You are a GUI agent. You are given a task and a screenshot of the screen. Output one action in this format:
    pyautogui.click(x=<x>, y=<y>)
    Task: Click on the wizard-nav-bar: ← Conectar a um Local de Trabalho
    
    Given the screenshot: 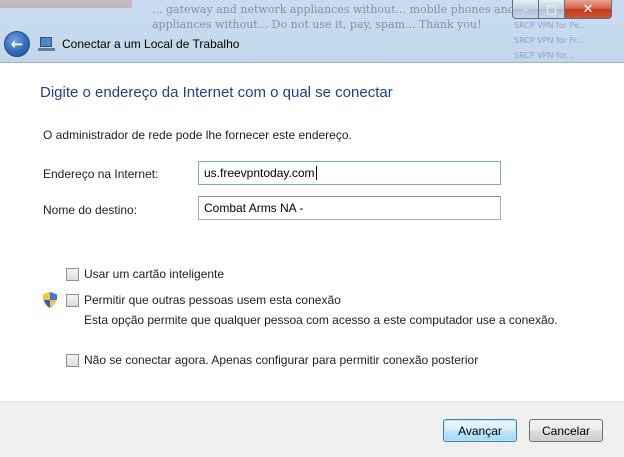 What is the action you would take?
    pyautogui.click(x=312, y=44)
    